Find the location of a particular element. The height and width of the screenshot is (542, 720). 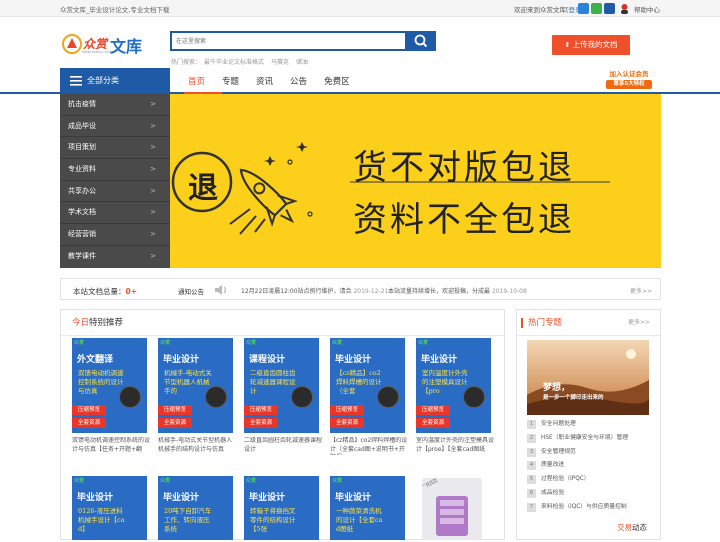

hot-topic-label: 成品检验 is located at coordinates (553, 493).